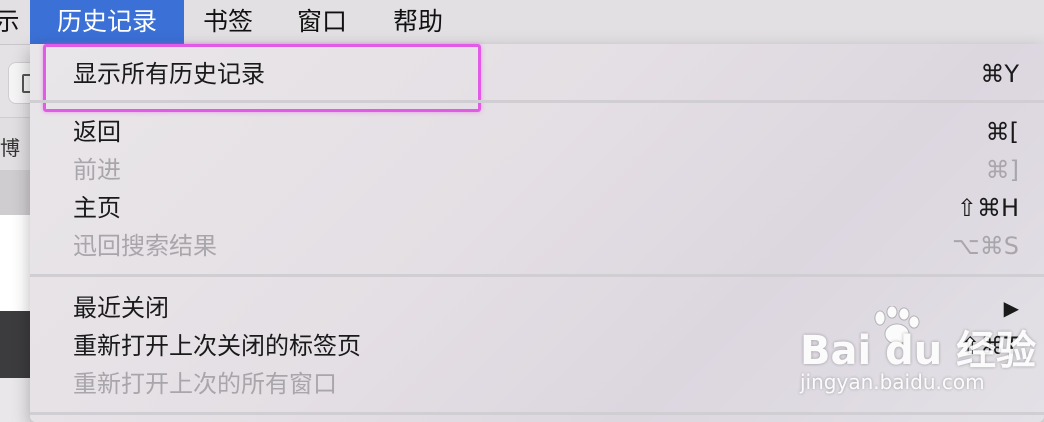  Describe the element at coordinates (1002, 132) in the screenshot. I see `menu-item-shortcut: ⌘[` at that location.